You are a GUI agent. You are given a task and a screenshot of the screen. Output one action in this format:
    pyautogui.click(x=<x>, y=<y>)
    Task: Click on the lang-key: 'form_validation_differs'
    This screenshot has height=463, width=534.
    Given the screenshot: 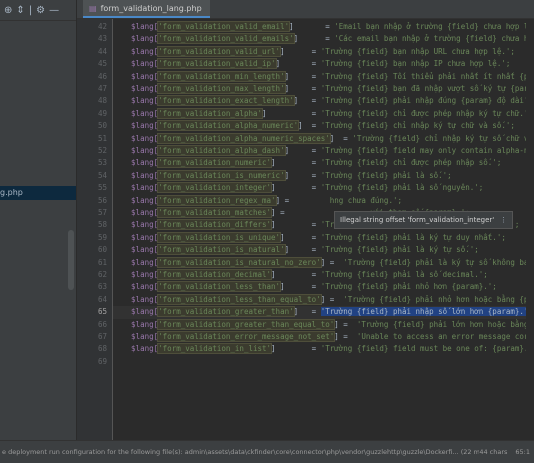 What is the action you would take?
    pyautogui.click(x=215, y=225)
    